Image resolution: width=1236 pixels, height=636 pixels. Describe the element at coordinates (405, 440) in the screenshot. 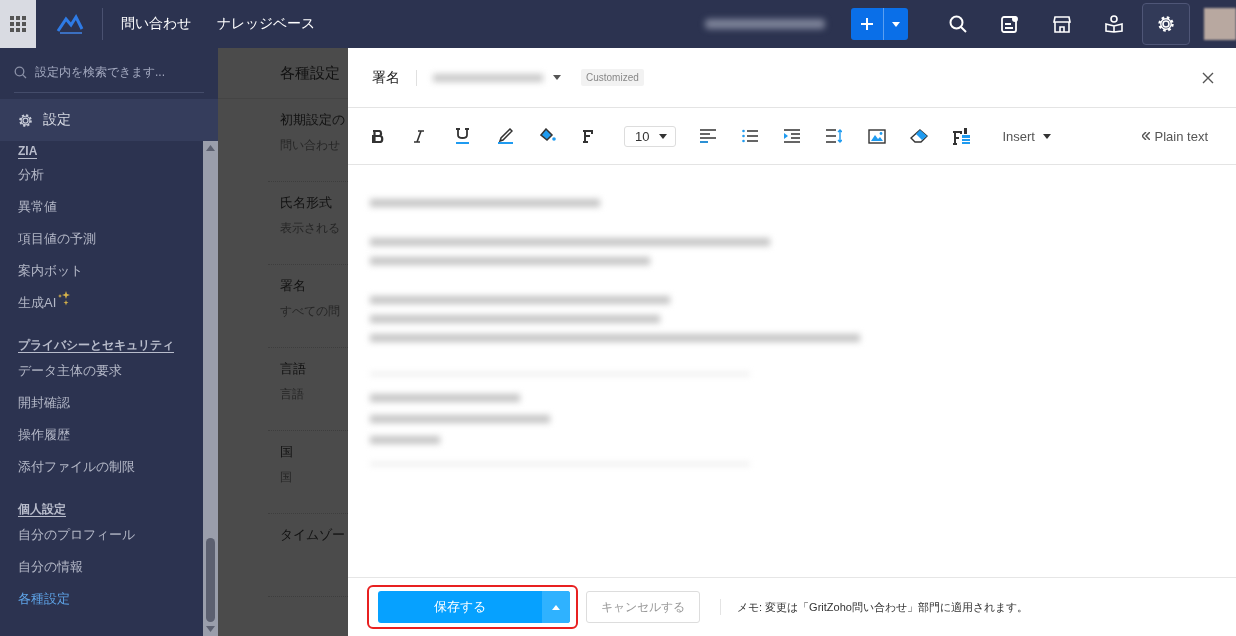

I see `blurred-text` at that location.